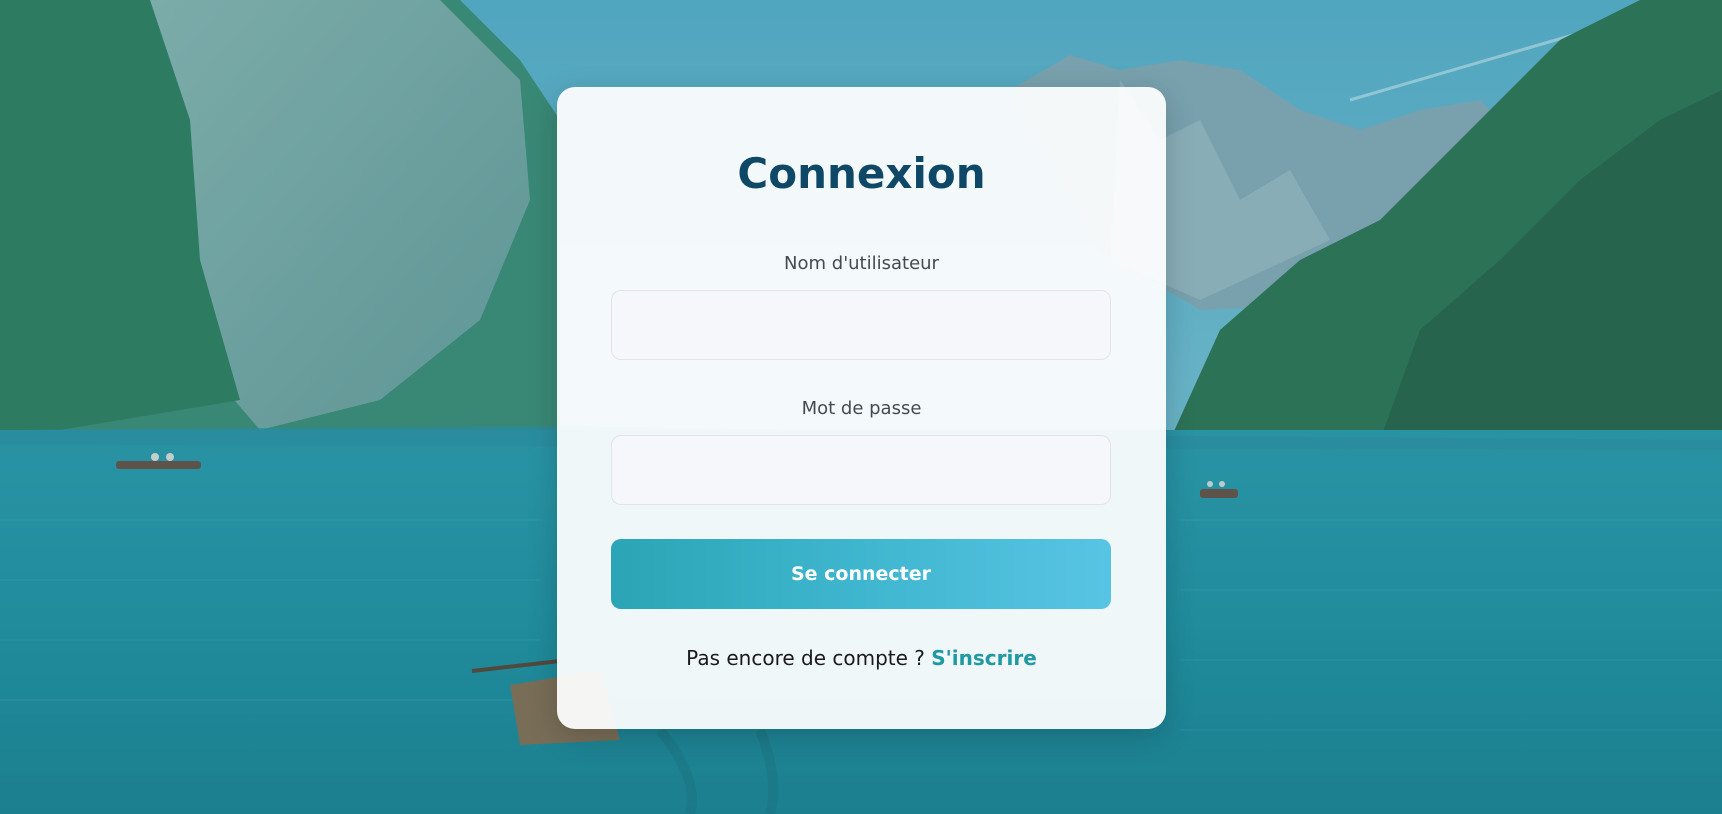  Describe the element at coordinates (861, 574) in the screenshot. I see `login-button: Se connecter` at that location.